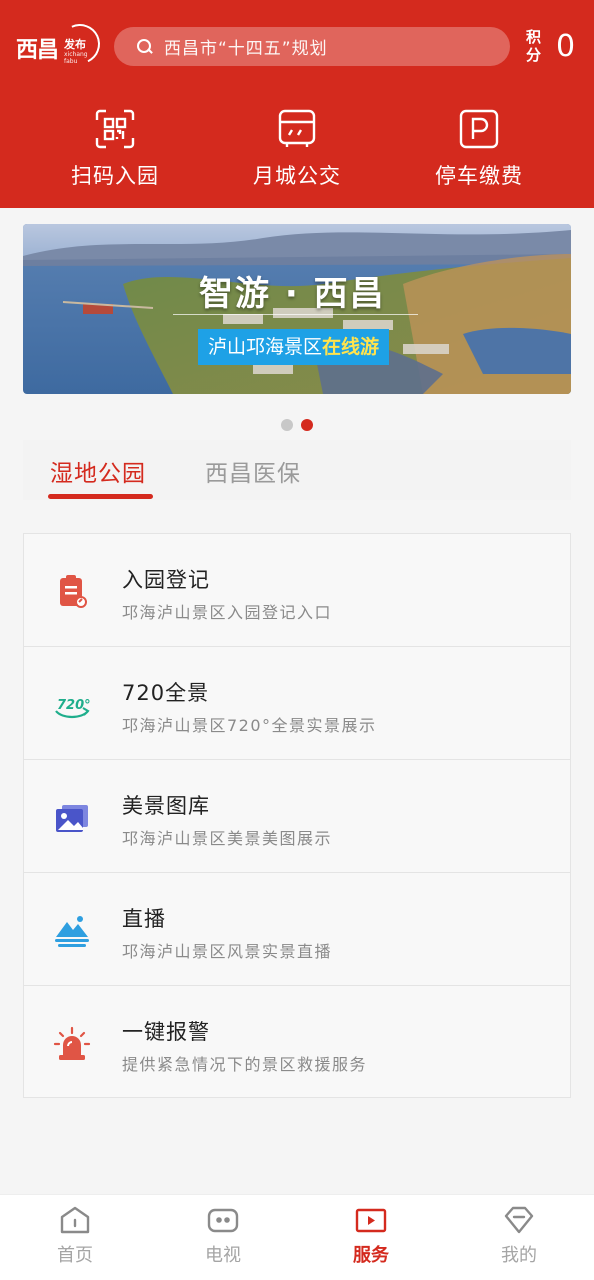 The image size is (594, 1280). What do you see at coordinates (307, 425) in the screenshot?
I see `carousel-dot-2-active` at bounding box center [307, 425].